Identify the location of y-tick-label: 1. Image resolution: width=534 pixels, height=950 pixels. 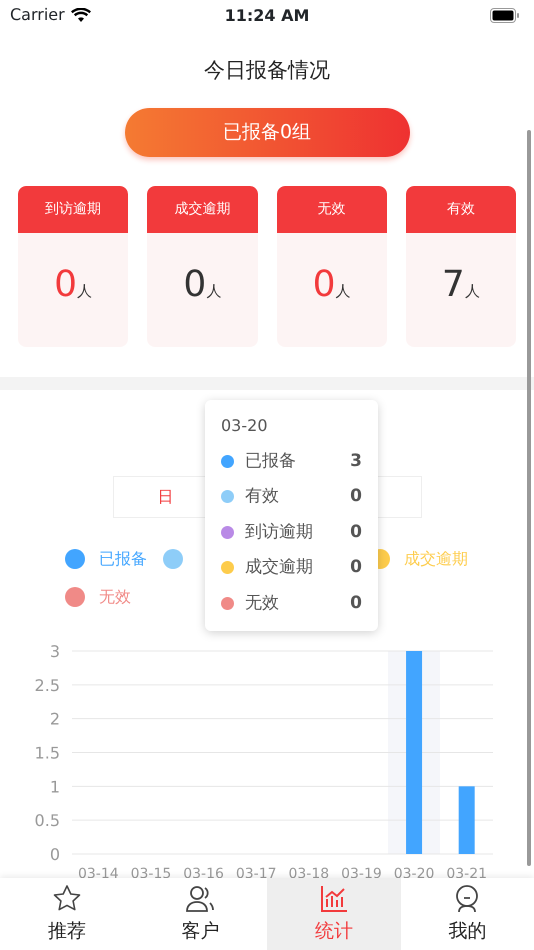
(55, 786).